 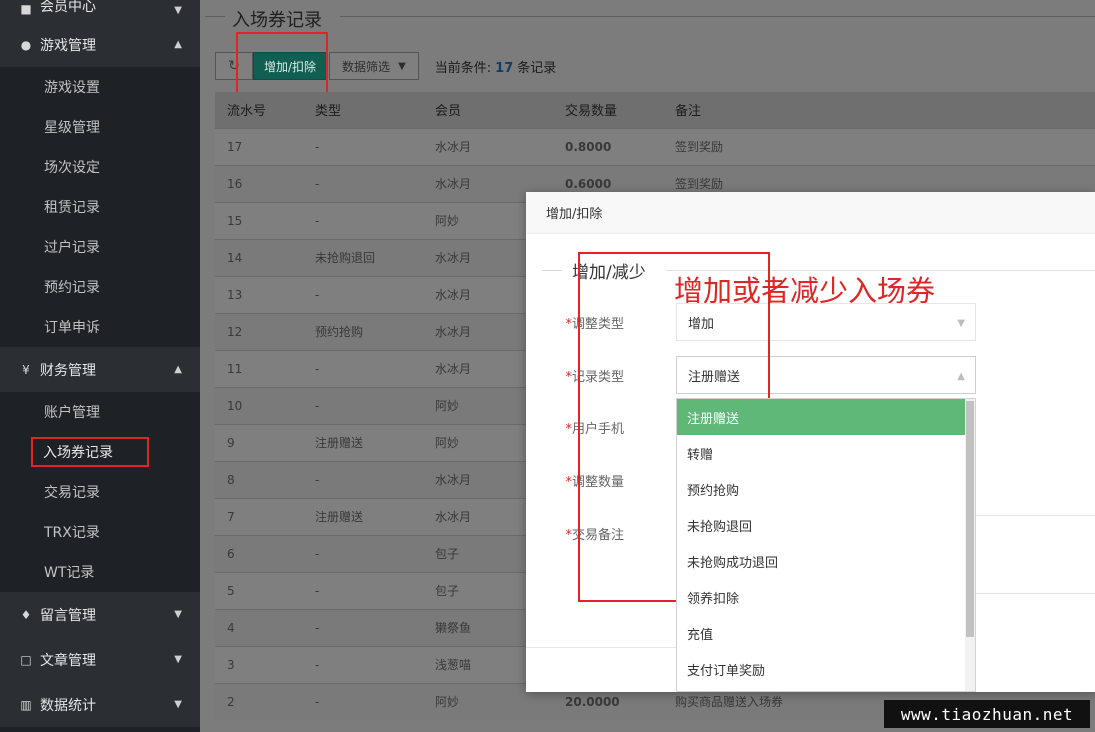 I want to click on dropdown-option: 预约抢购, so click(x=826, y=489).